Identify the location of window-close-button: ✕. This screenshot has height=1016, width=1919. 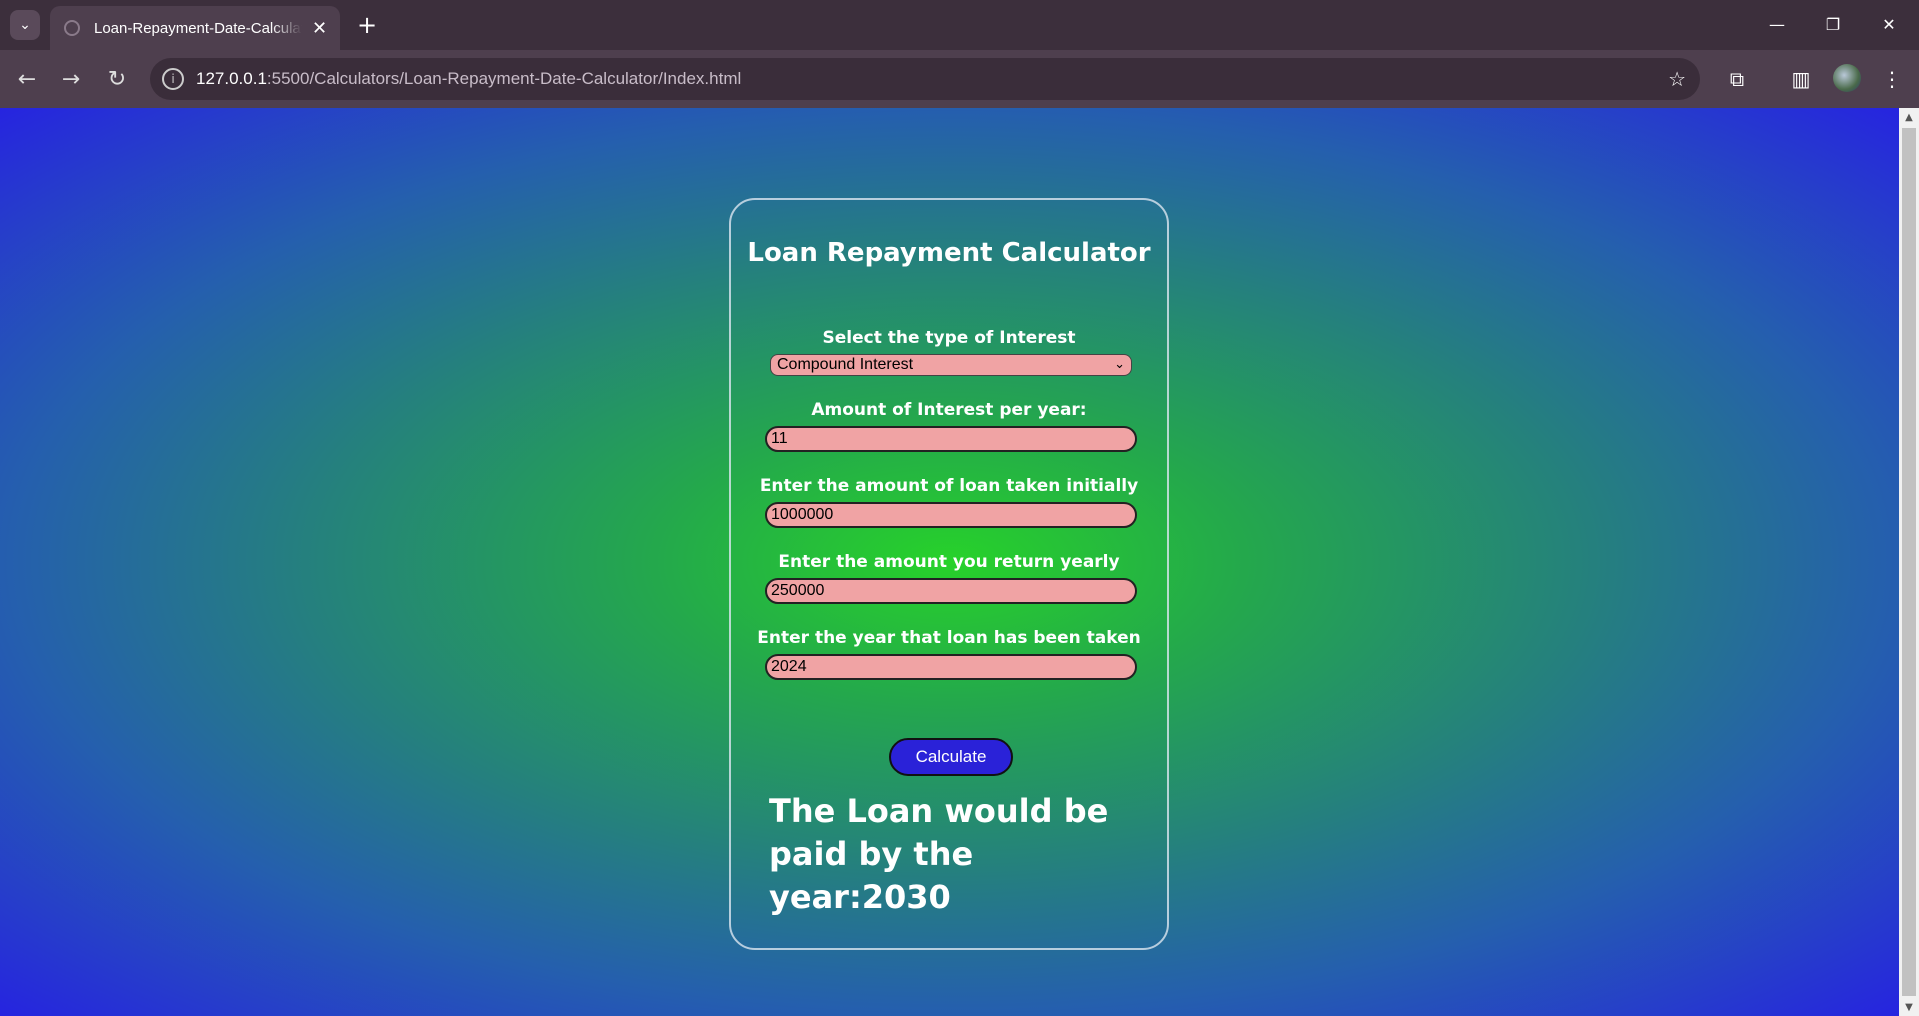
(1889, 24).